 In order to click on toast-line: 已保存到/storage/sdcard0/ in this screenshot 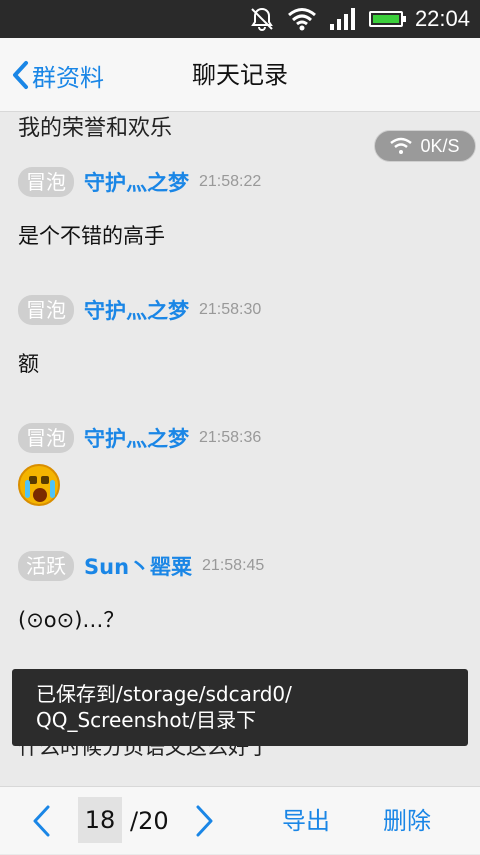, I will do `click(164, 694)`.